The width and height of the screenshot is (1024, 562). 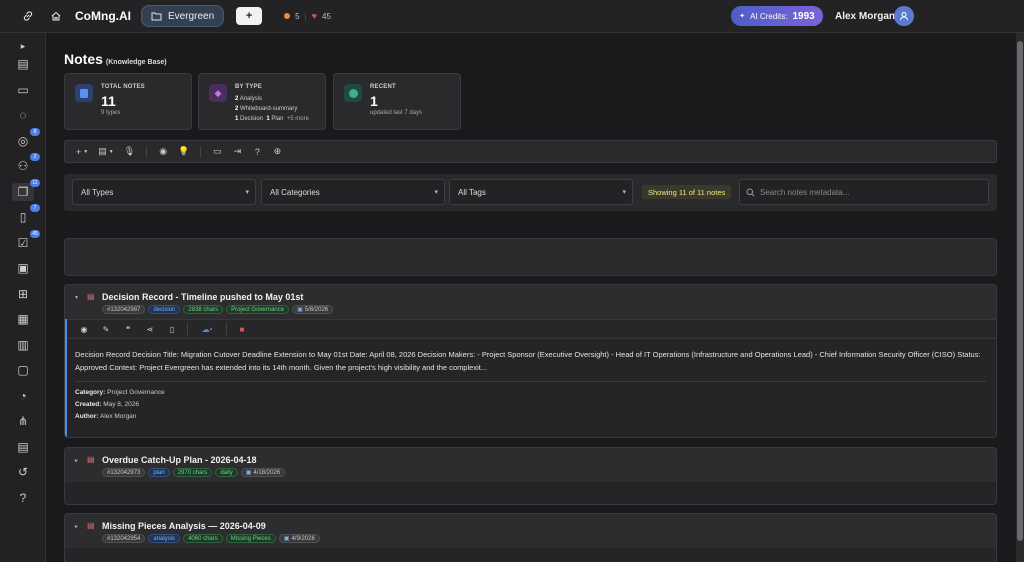 What do you see at coordinates (295, 192) in the screenshot?
I see `category-filter-value: All Categories` at bounding box center [295, 192].